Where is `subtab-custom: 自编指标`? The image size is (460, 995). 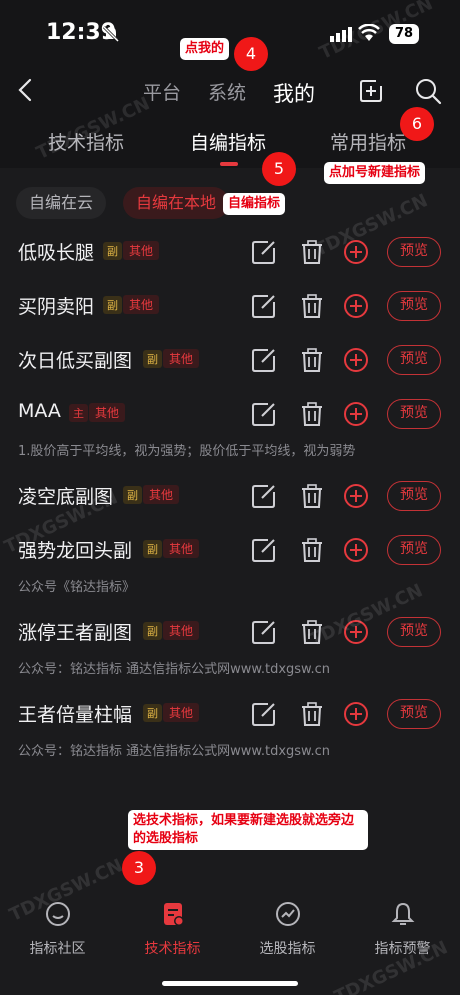 subtab-custom: 自编指标 is located at coordinates (228, 141).